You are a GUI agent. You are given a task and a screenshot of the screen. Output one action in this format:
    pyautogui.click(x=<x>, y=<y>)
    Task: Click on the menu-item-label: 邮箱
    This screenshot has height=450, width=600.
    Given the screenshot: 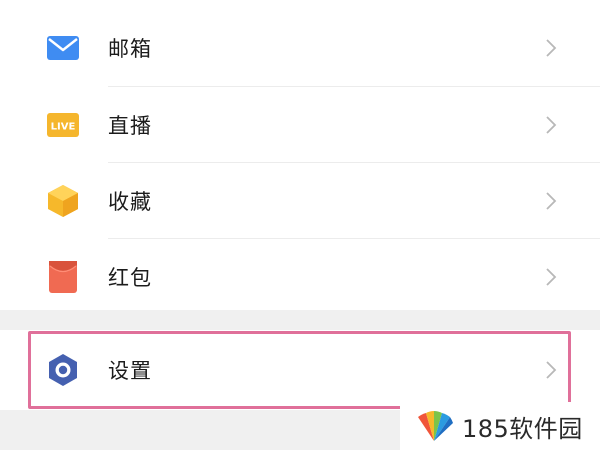 What is the action you would take?
    pyautogui.click(x=130, y=48)
    